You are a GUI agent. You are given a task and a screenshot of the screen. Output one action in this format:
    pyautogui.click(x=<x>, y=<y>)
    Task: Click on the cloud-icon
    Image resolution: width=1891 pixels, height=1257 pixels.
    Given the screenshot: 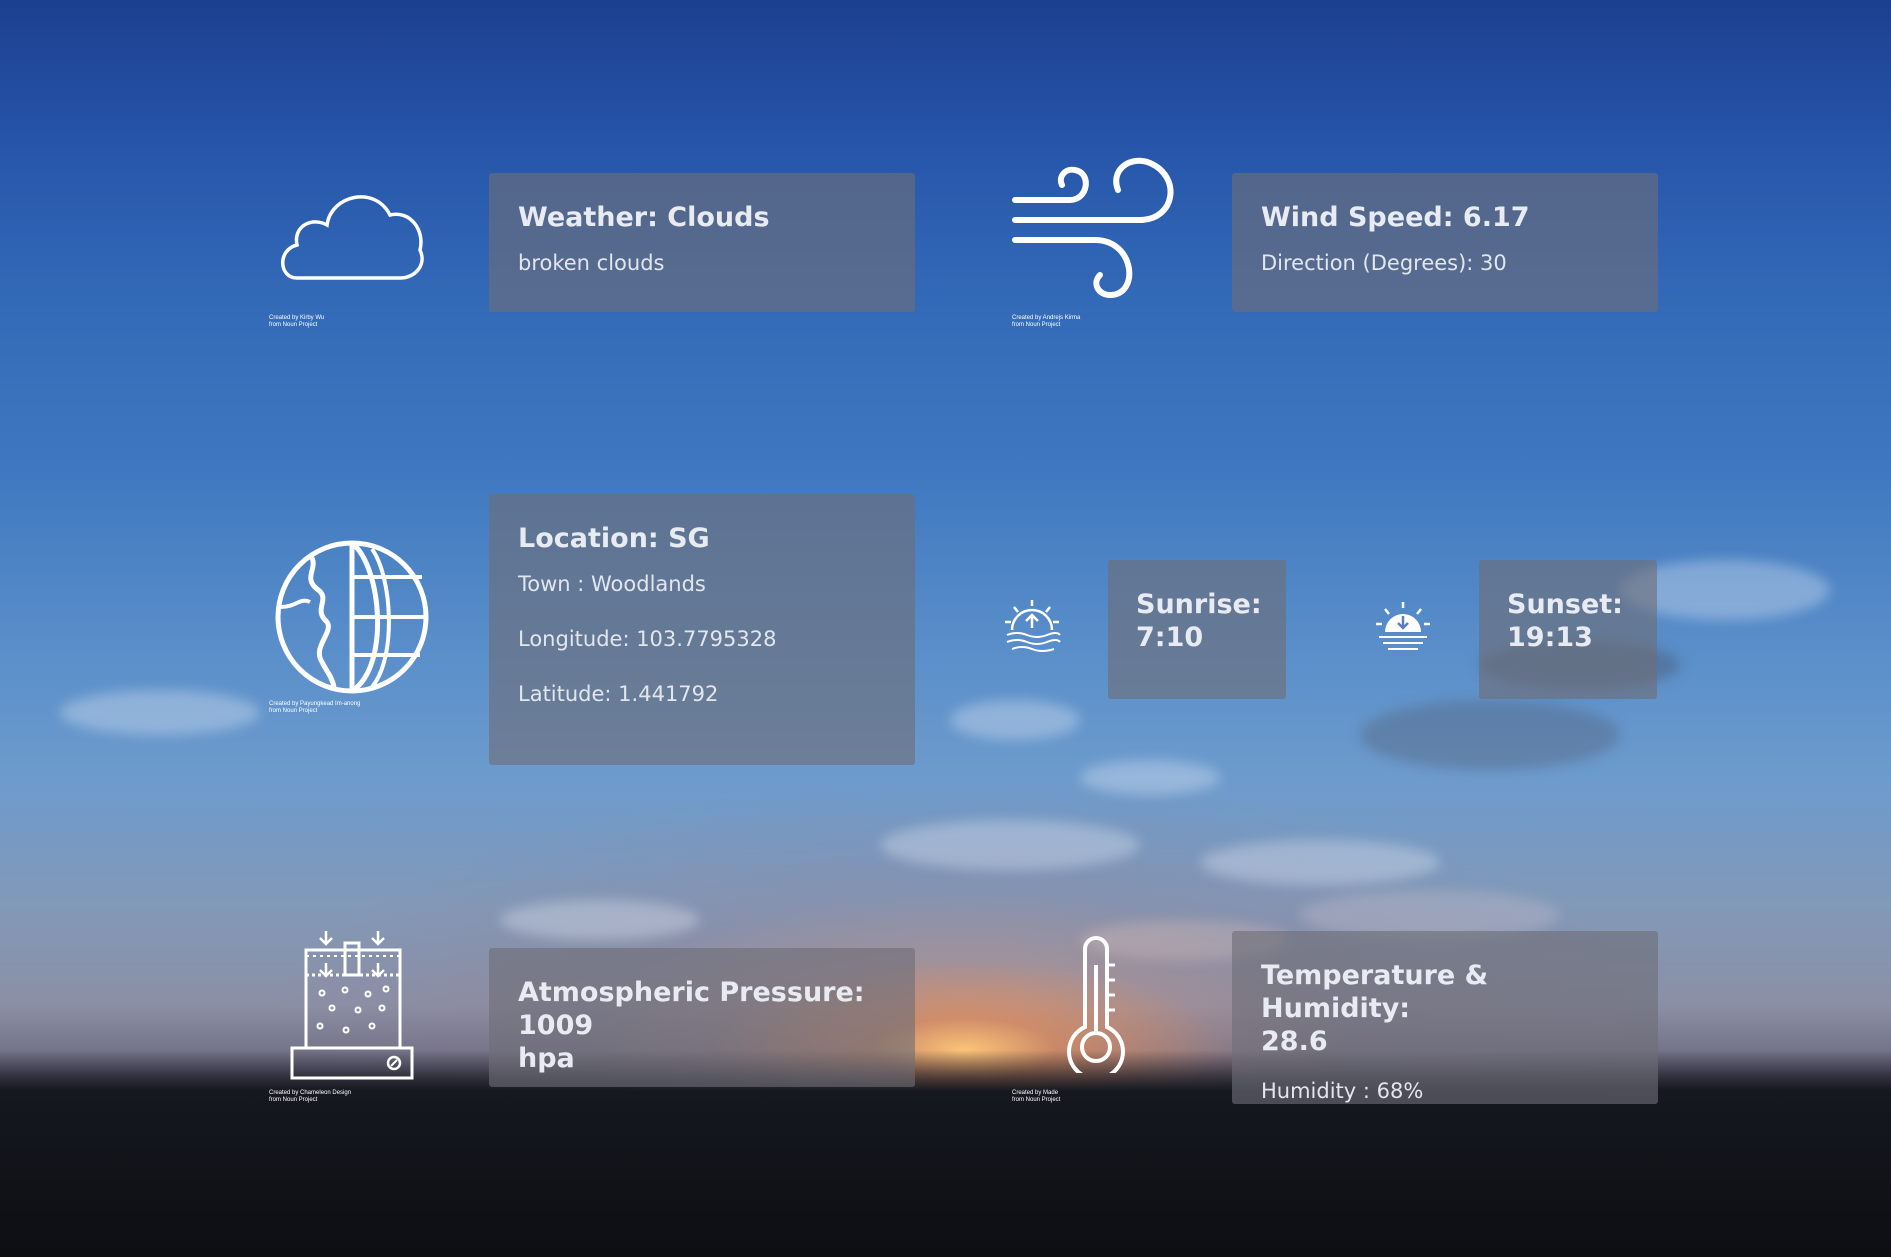 What is the action you would take?
    pyautogui.click(x=352, y=237)
    